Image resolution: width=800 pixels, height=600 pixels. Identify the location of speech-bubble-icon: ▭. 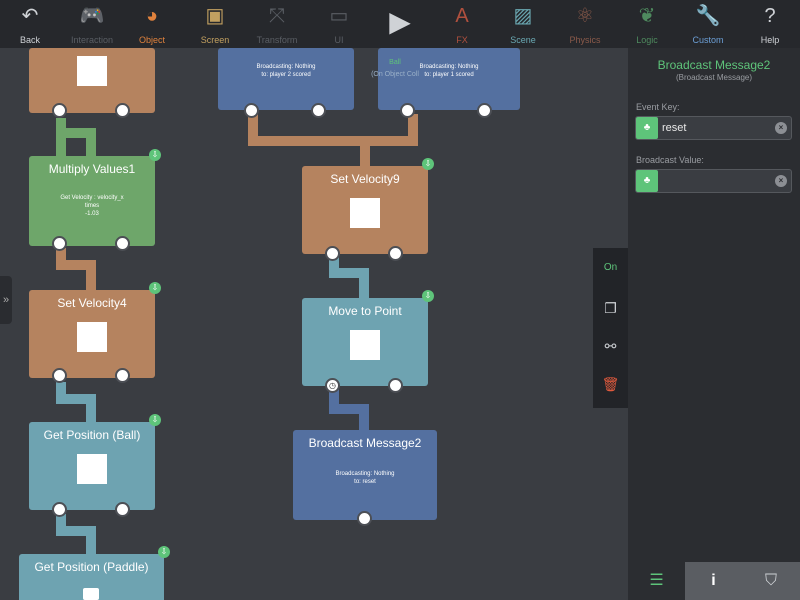
(339, 16).